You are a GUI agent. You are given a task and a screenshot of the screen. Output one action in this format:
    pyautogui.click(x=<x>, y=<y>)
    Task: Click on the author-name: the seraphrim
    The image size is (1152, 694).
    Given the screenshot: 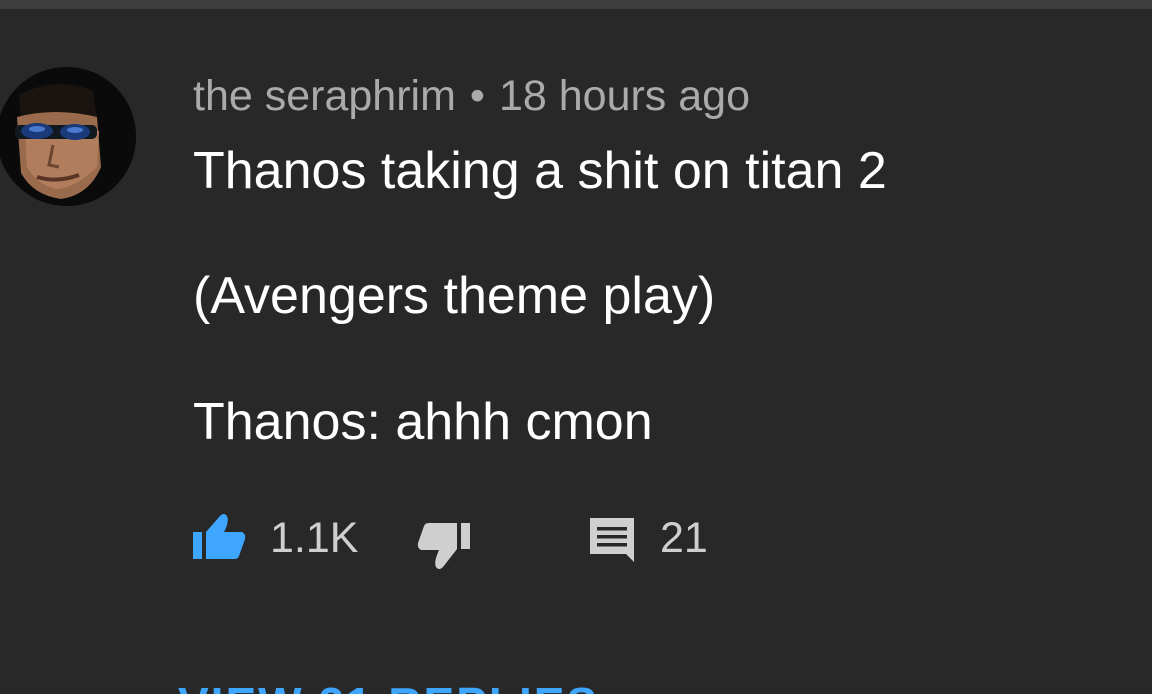 What is the action you would take?
    pyautogui.click(x=324, y=96)
    